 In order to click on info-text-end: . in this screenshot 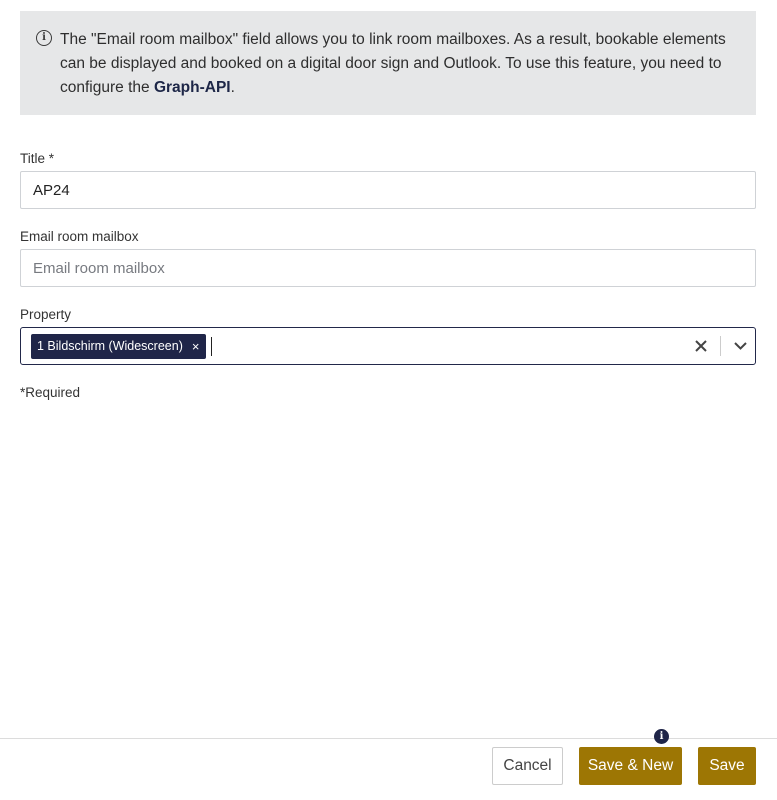, I will do `click(232, 87)`.